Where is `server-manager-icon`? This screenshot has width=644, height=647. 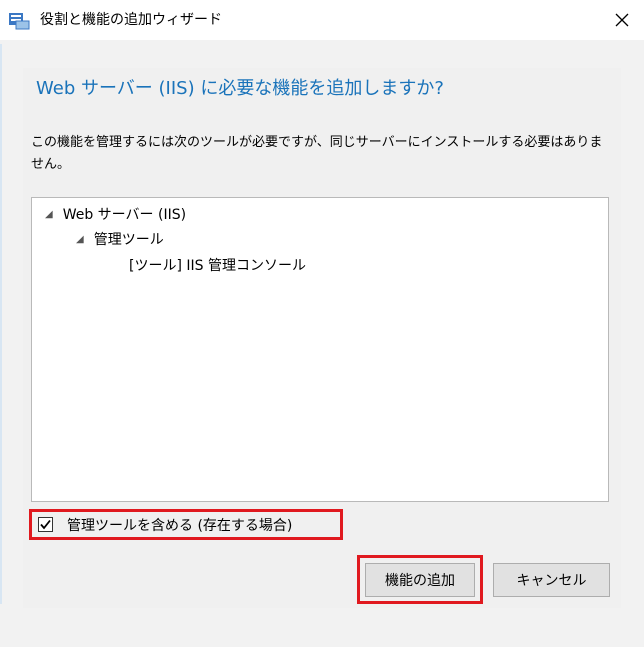
server-manager-icon is located at coordinates (19, 20).